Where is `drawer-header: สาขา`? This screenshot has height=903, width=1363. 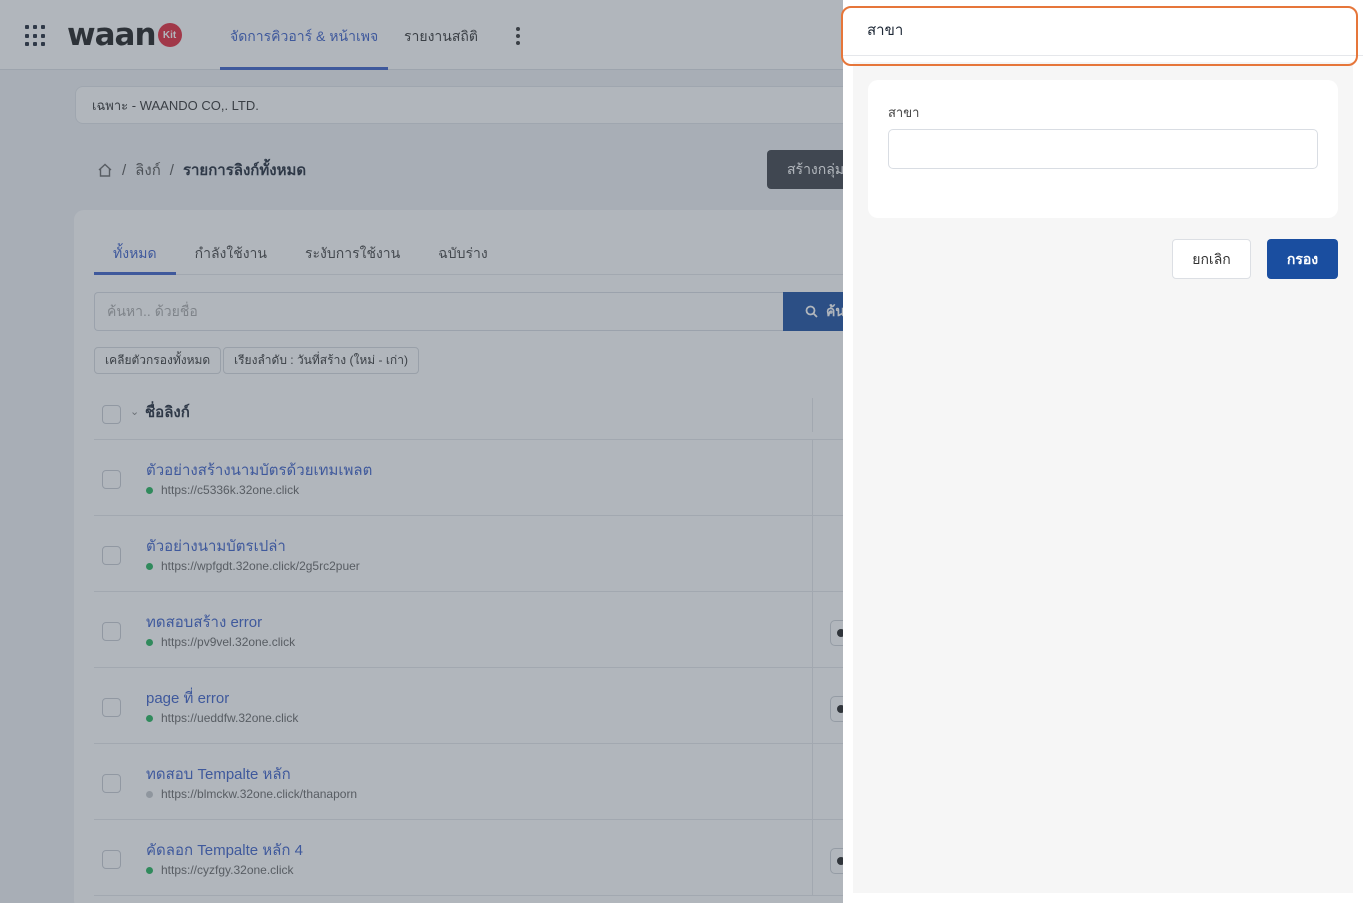
drawer-header: สาขา is located at coordinates (1103, 28).